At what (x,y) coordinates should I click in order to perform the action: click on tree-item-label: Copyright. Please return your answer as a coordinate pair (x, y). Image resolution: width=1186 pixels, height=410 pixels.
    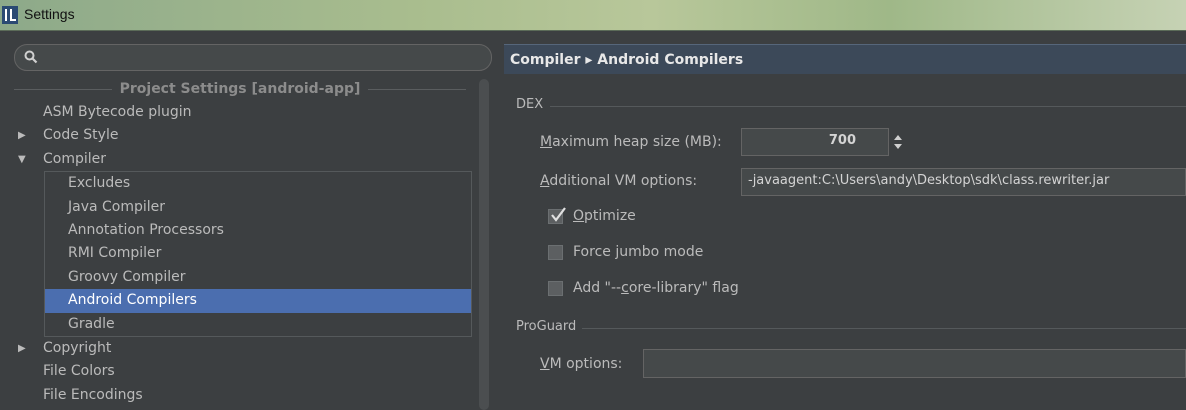
    Looking at the image, I should click on (77, 347).